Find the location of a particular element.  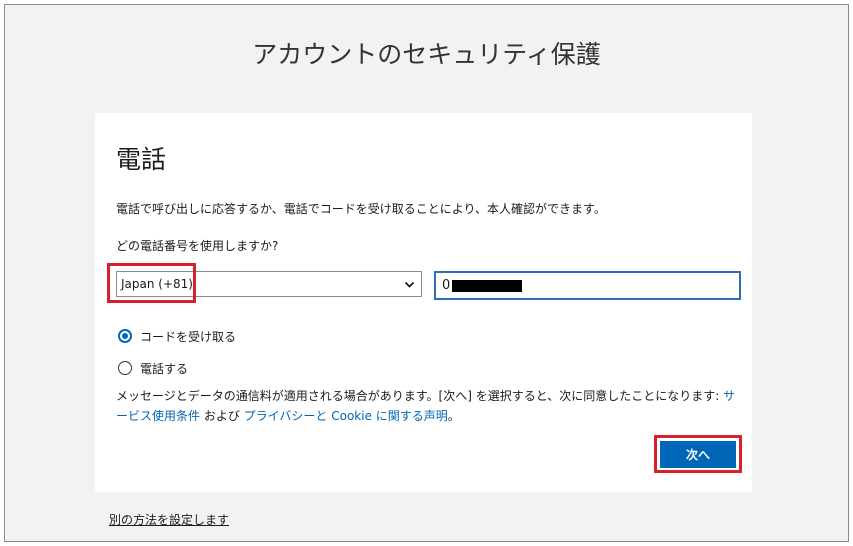

chevron-down-icon is located at coordinates (409, 284).